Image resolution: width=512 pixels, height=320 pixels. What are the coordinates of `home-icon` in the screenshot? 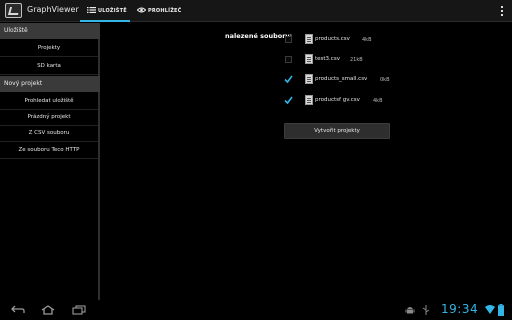 It's located at (48, 310).